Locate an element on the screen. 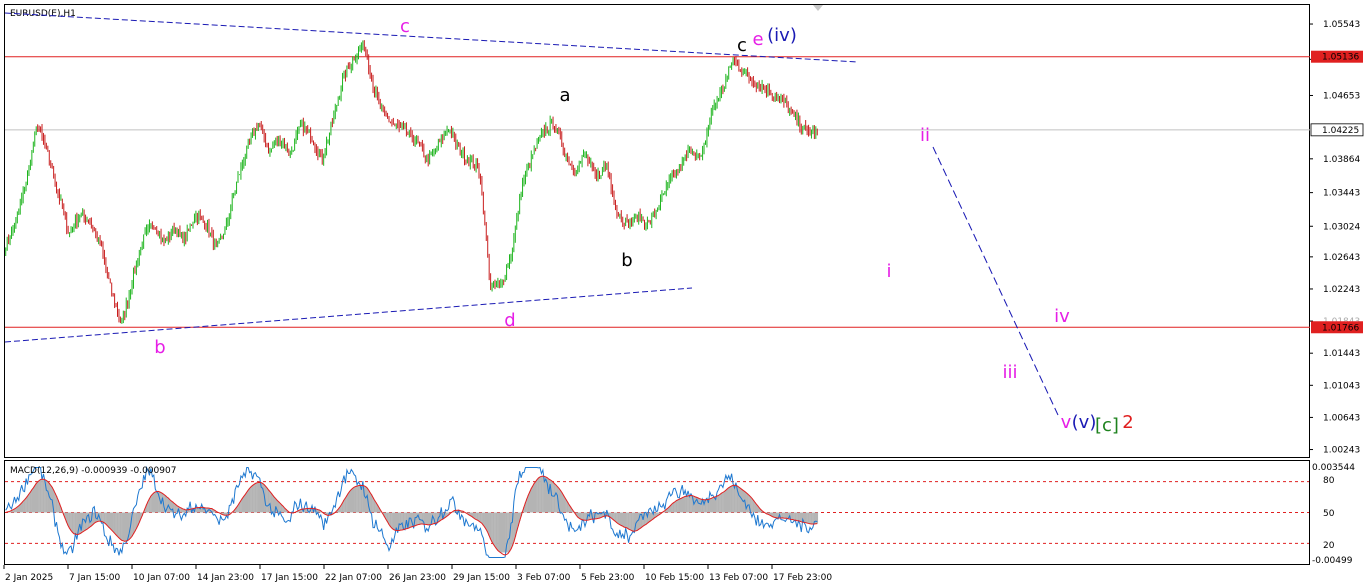  price-tick-label: 1.00243 is located at coordinates (1341, 451).